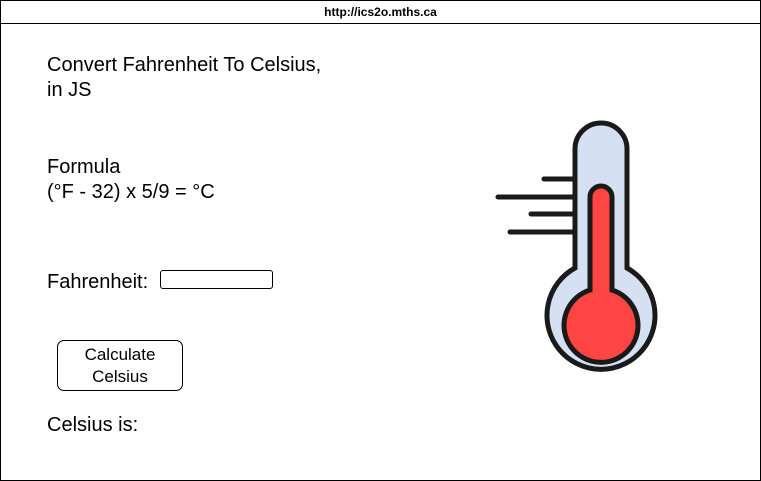 This screenshot has height=481, width=761. What do you see at coordinates (93, 425) in the screenshot?
I see `celsius-result-label: Celsius is:` at bounding box center [93, 425].